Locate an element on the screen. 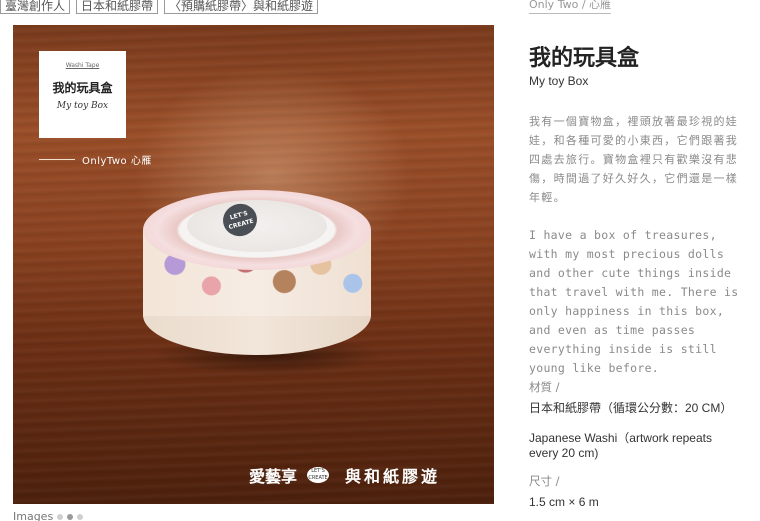 The height and width of the screenshot is (521, 760). size-label: 尺寸 / is located at coordinates (544, 481).